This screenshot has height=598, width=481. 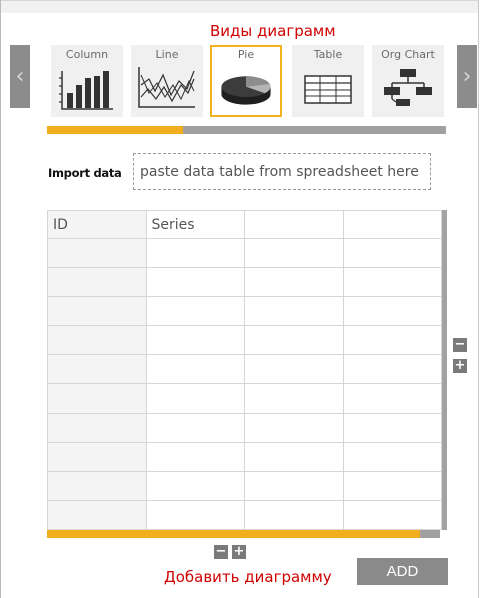 What do you see at coordinates (273, 31) in the screenshot?
I see `chart-types-caption: Виды диаграмм` at bounding box center [273, 31].